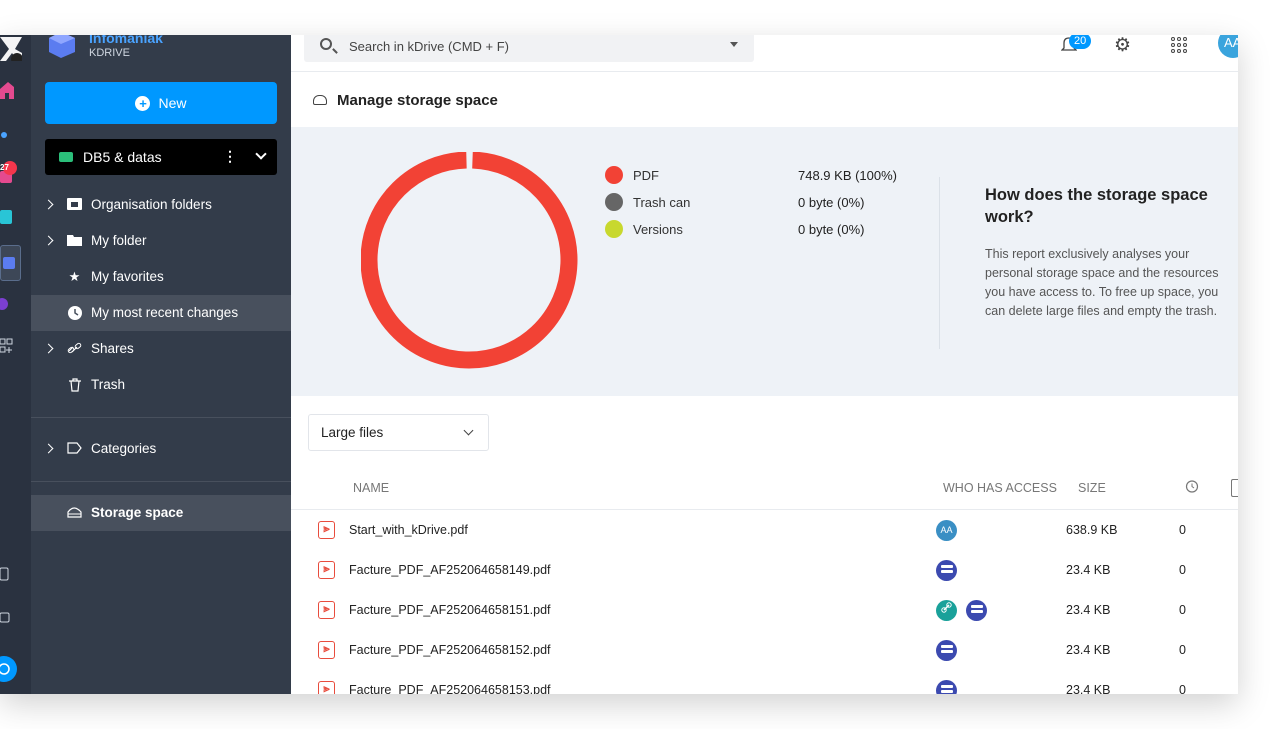 The image size is (1273, 729). I want to click on legend-item-versions: Versions, so click(644, 229).